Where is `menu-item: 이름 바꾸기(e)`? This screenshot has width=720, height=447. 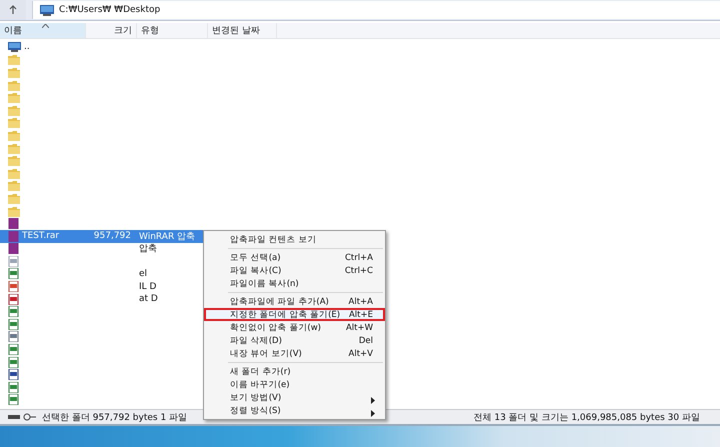
menu-item: 이름 바꾸기(e) is located at coordinates (294, 384).